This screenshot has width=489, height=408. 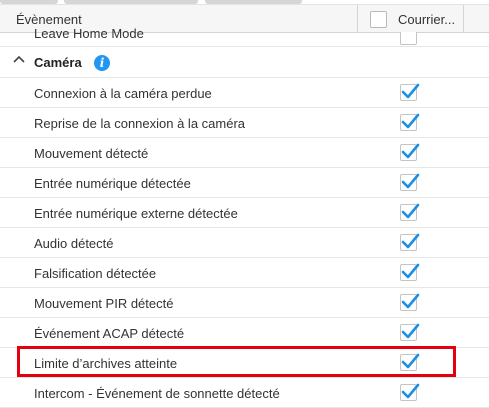 I want to click on table-row: Connexion à la caméra perdue, so click(x=244, y=93).